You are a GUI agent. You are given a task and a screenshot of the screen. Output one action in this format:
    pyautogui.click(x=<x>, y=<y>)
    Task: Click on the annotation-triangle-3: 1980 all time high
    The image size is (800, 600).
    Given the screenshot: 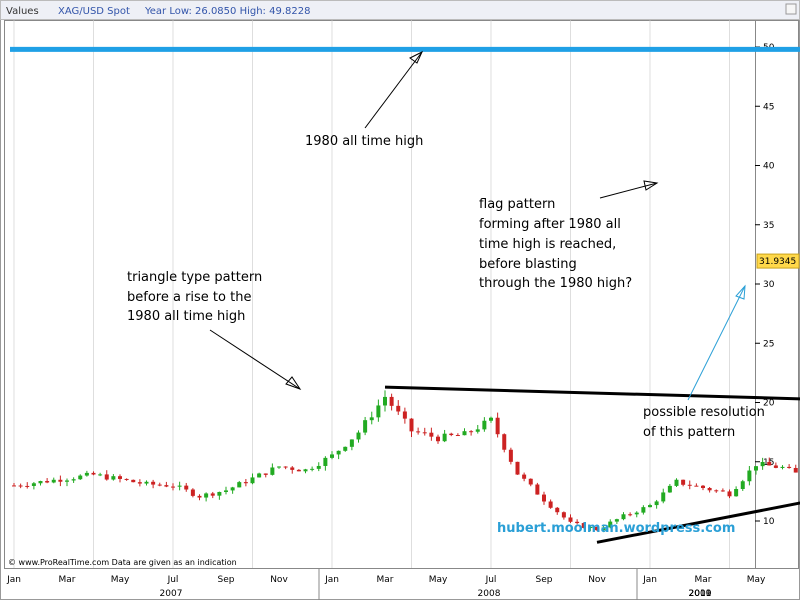 What is the action you would take?
    pyautogui.click(x=186, y=316)
    